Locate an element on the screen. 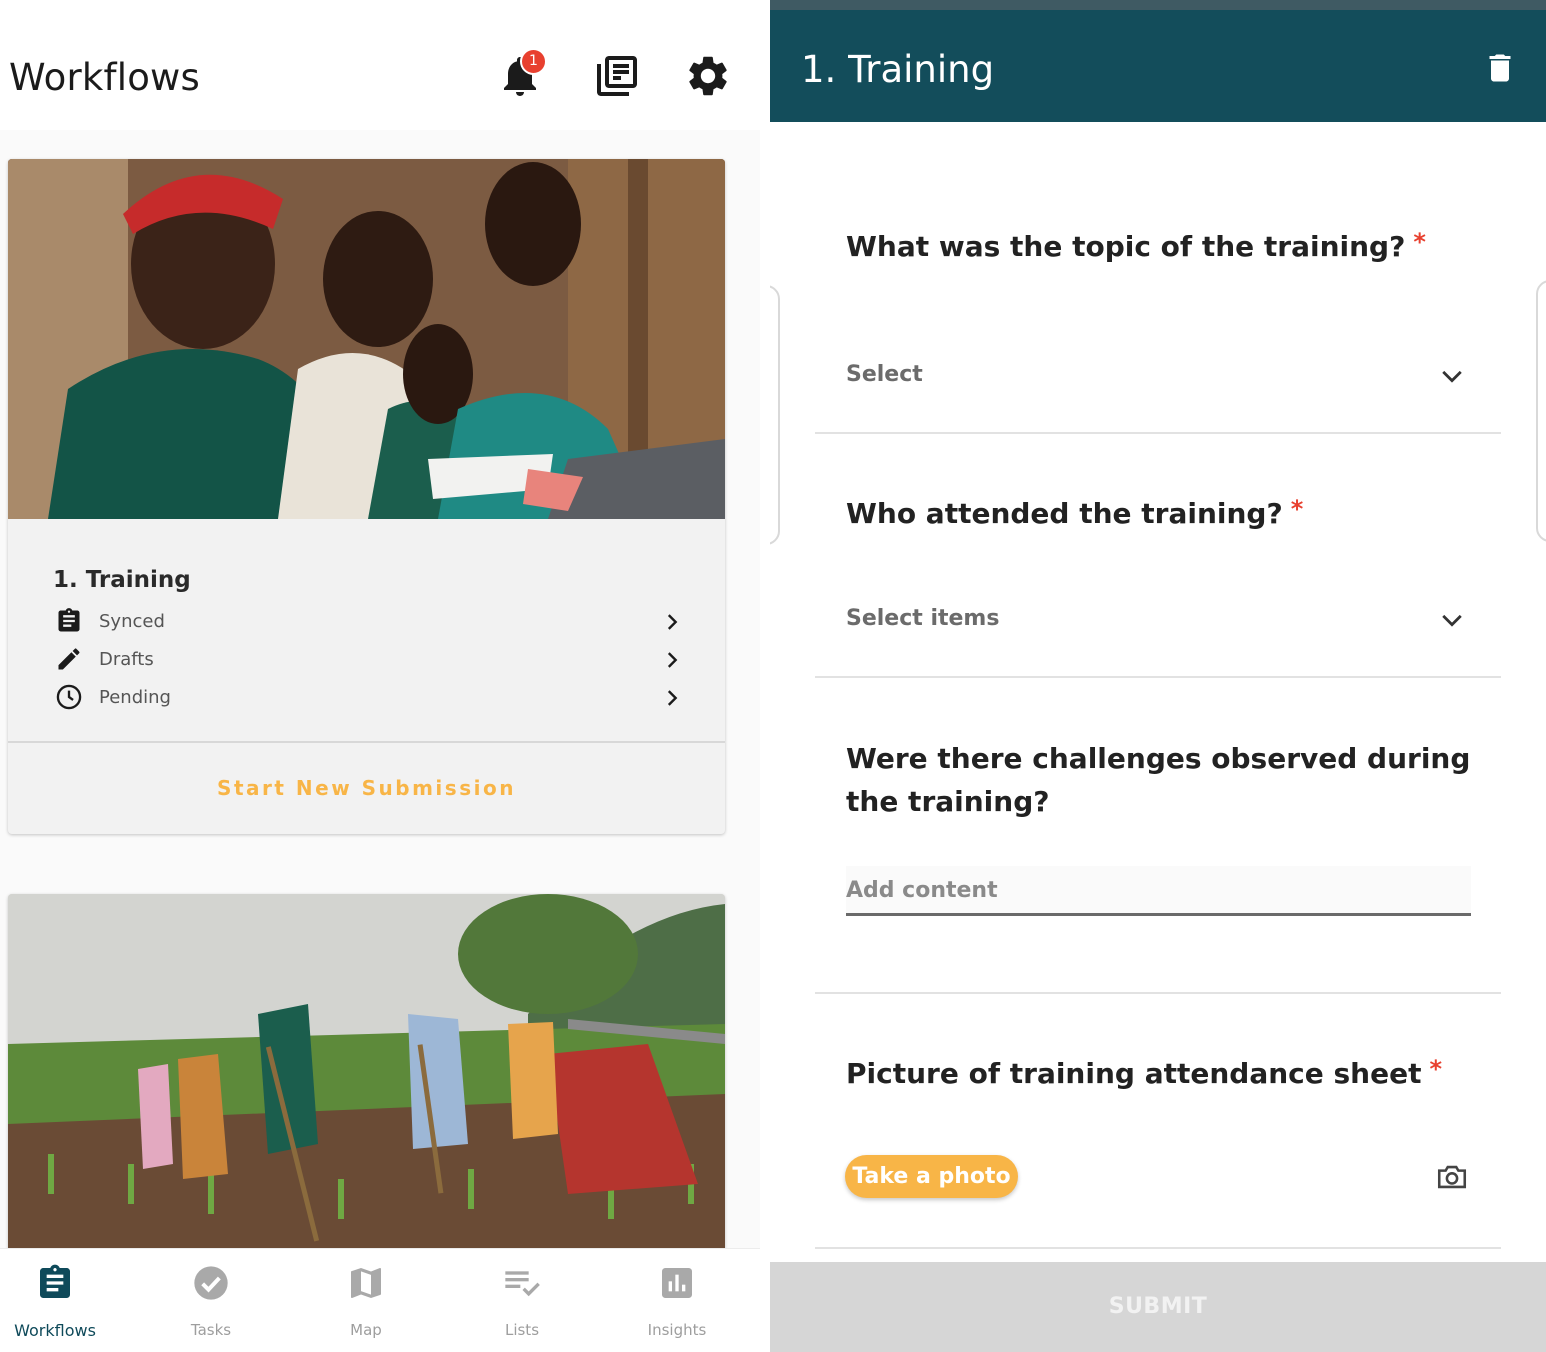 This screenshot has width=1546, height=1352. status-bar is located at coordinates (1158, 5).